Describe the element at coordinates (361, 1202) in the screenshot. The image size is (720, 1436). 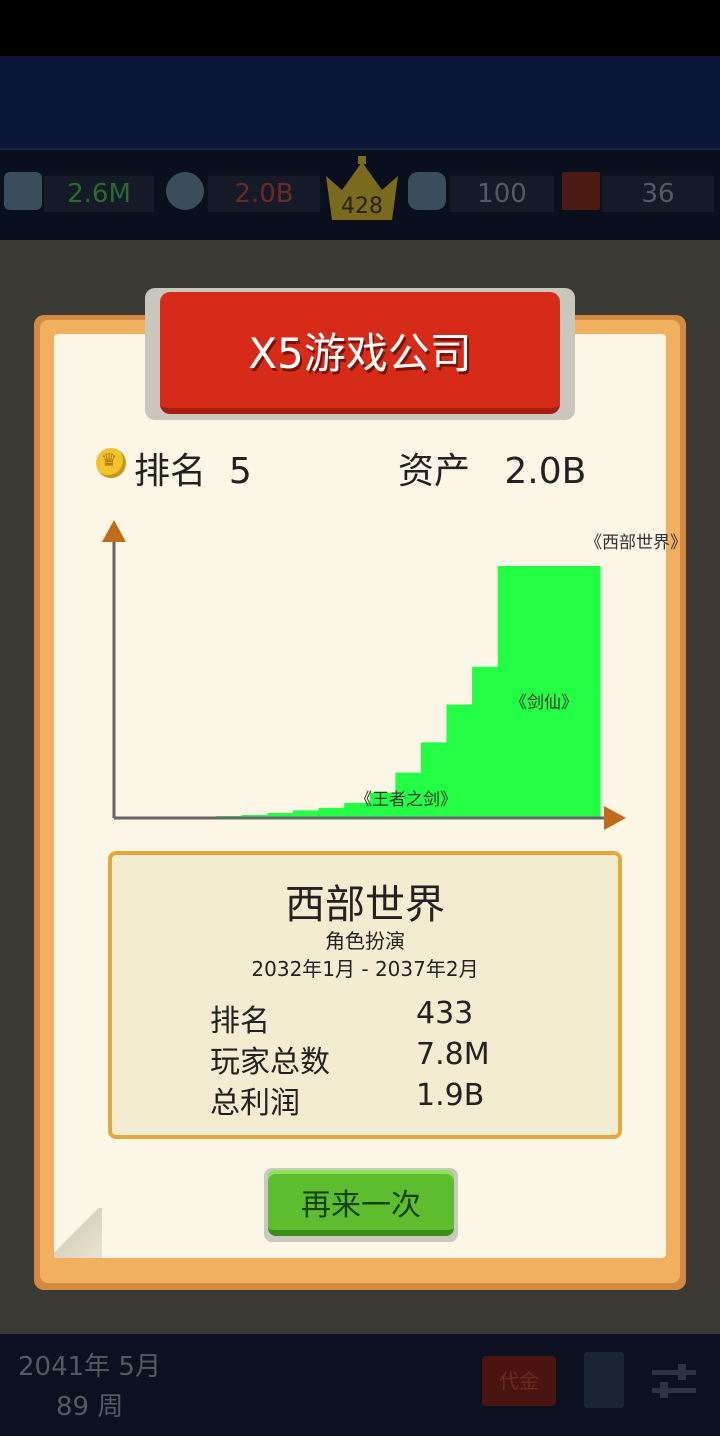
I see `retry-button-label: 再来一次` at that location.